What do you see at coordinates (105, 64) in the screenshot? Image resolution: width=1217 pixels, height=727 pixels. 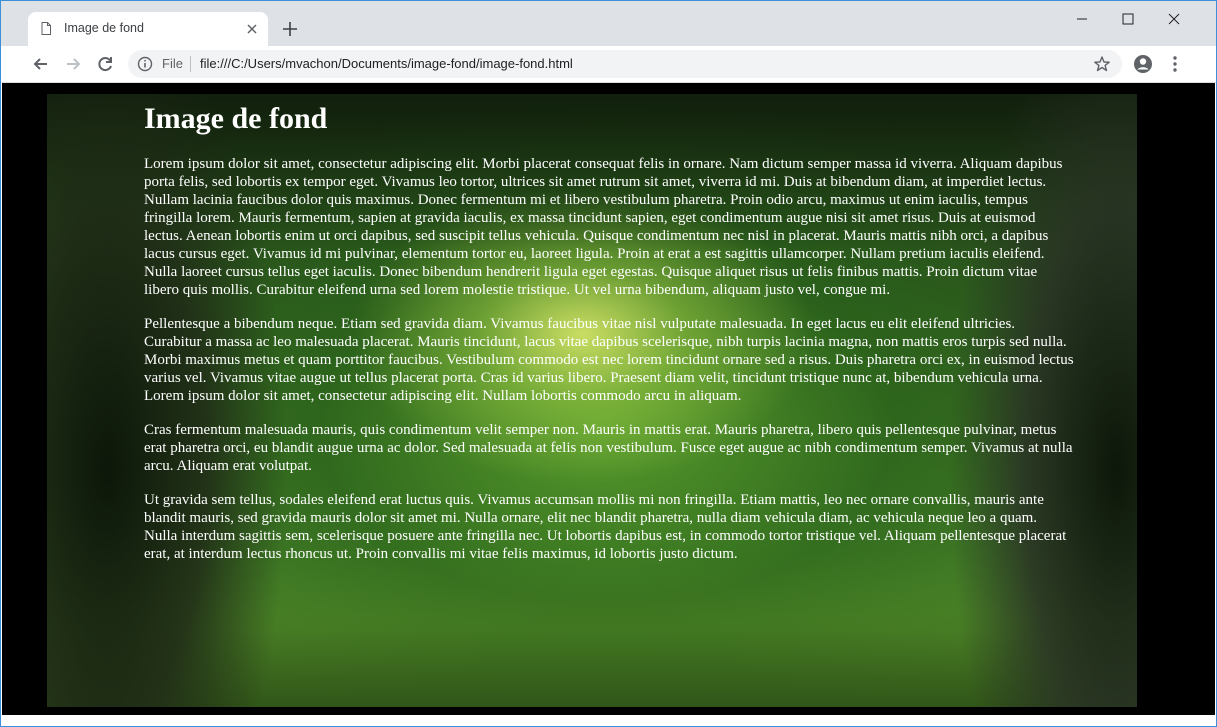 I see `reload-icon` at bounding box center [105, 64].